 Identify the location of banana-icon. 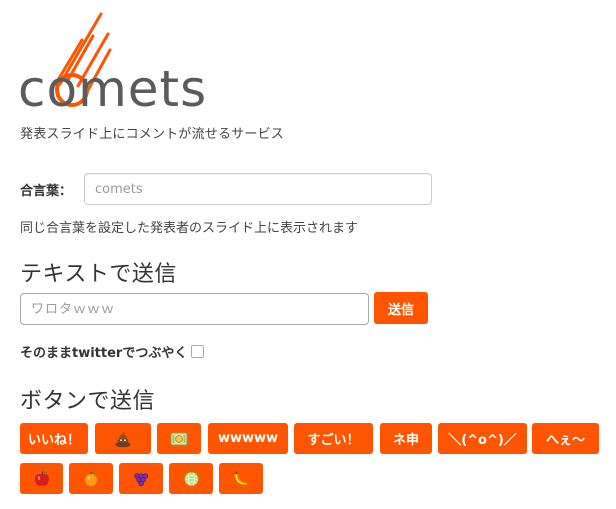
(241, 478).